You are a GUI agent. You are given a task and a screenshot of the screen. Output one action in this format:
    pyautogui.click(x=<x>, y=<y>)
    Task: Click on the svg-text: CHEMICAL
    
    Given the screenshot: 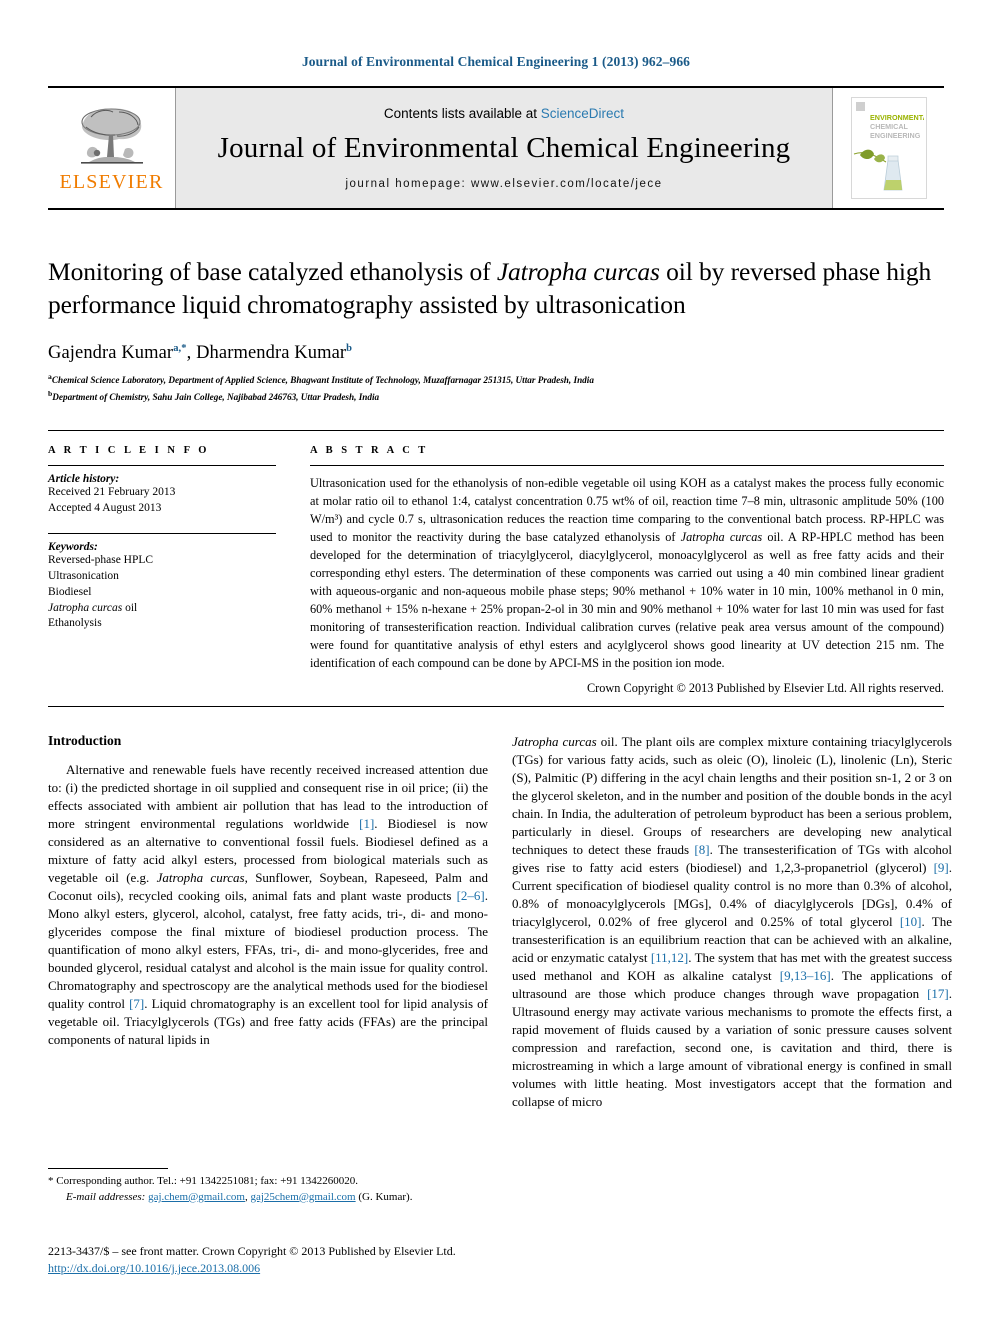 What is the action you would take?
    pyautogui.click(x=889, y=126)
    